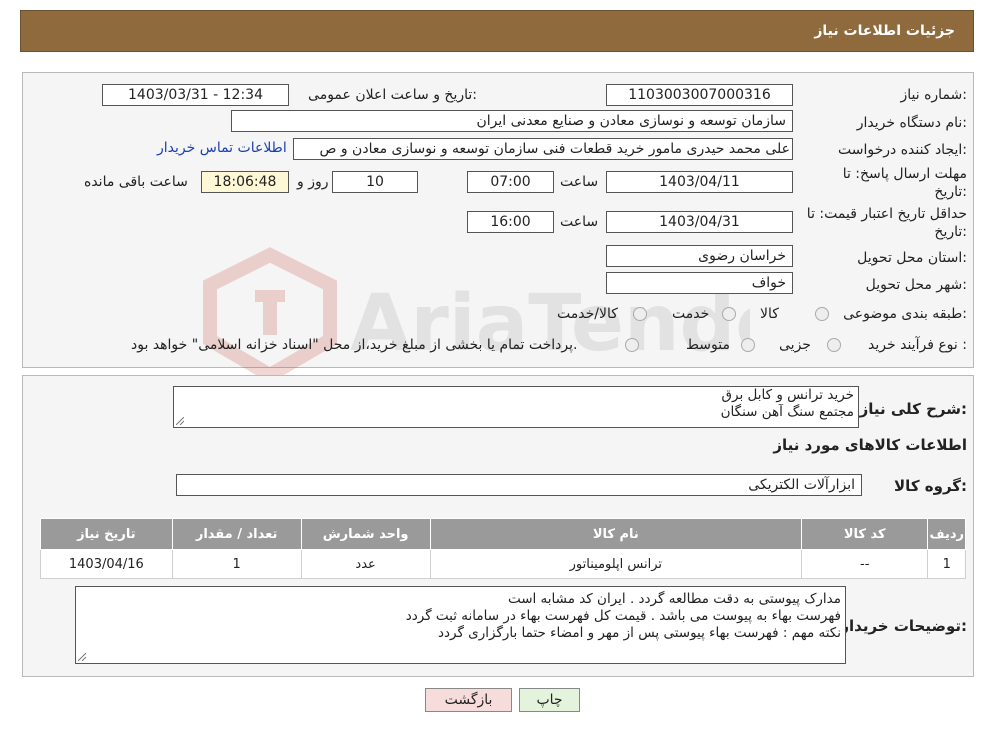  I want to click on announce-date-label: تاریخ و ساعت اعلان عمومی:, so click(392, 95).